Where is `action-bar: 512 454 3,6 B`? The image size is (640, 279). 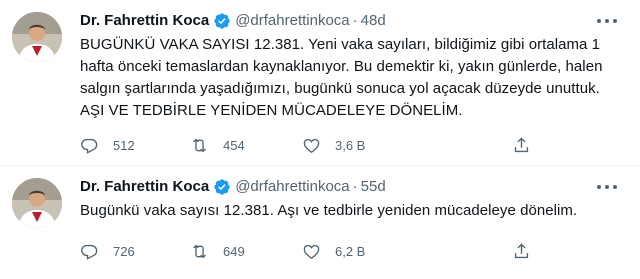 action-bar: 512 454 3,6 B is located at coordinates (315, 145).